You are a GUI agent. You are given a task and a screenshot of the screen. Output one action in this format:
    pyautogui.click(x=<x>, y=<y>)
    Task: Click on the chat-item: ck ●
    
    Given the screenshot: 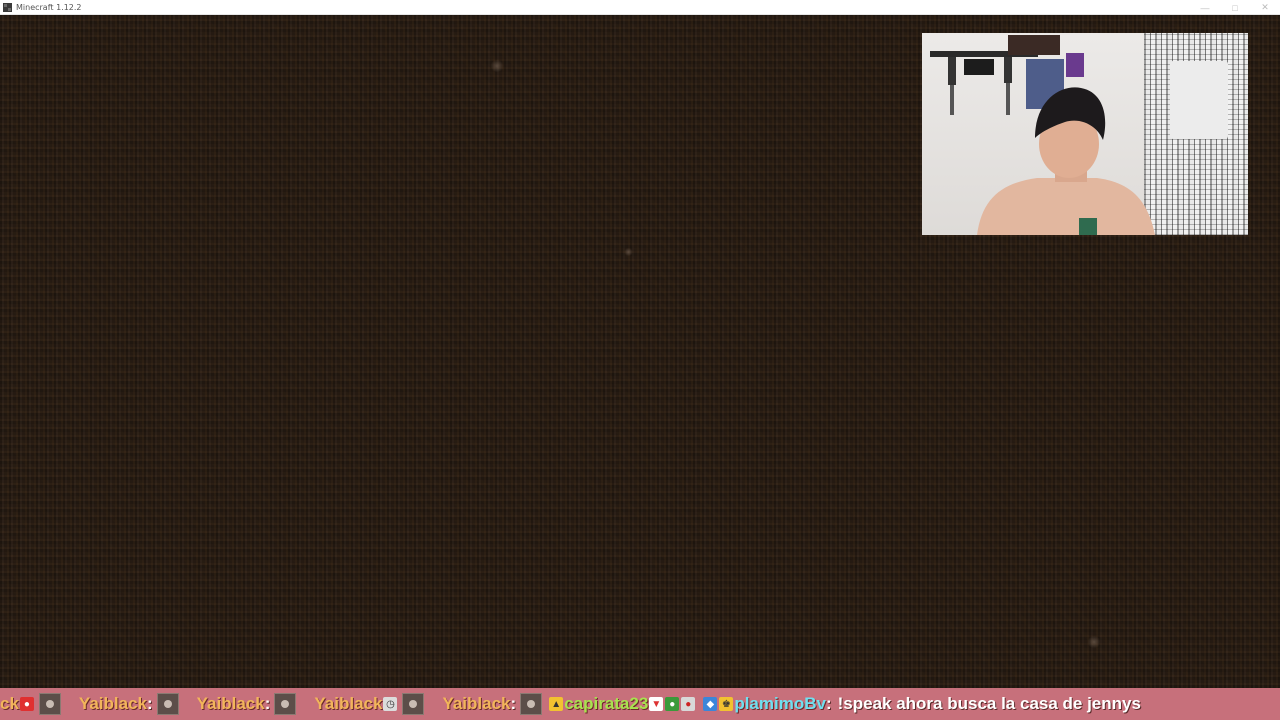 What is the action you would take?
    pyautogui.click(x=32, y=704)
    